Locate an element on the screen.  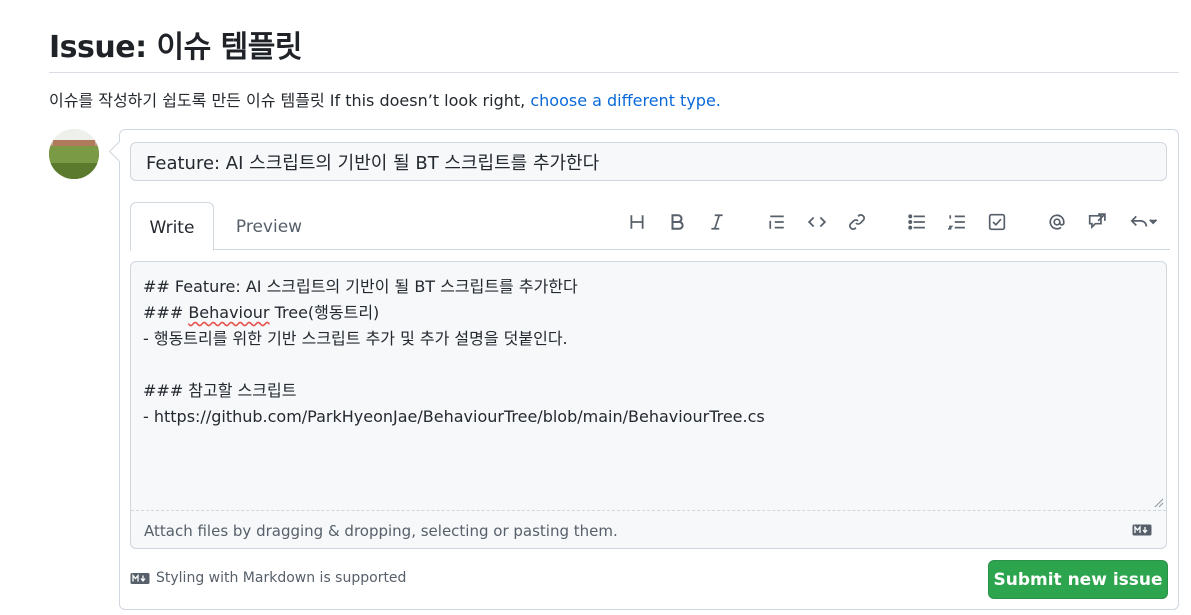
avatar-image is located at coordinates (74, 154).